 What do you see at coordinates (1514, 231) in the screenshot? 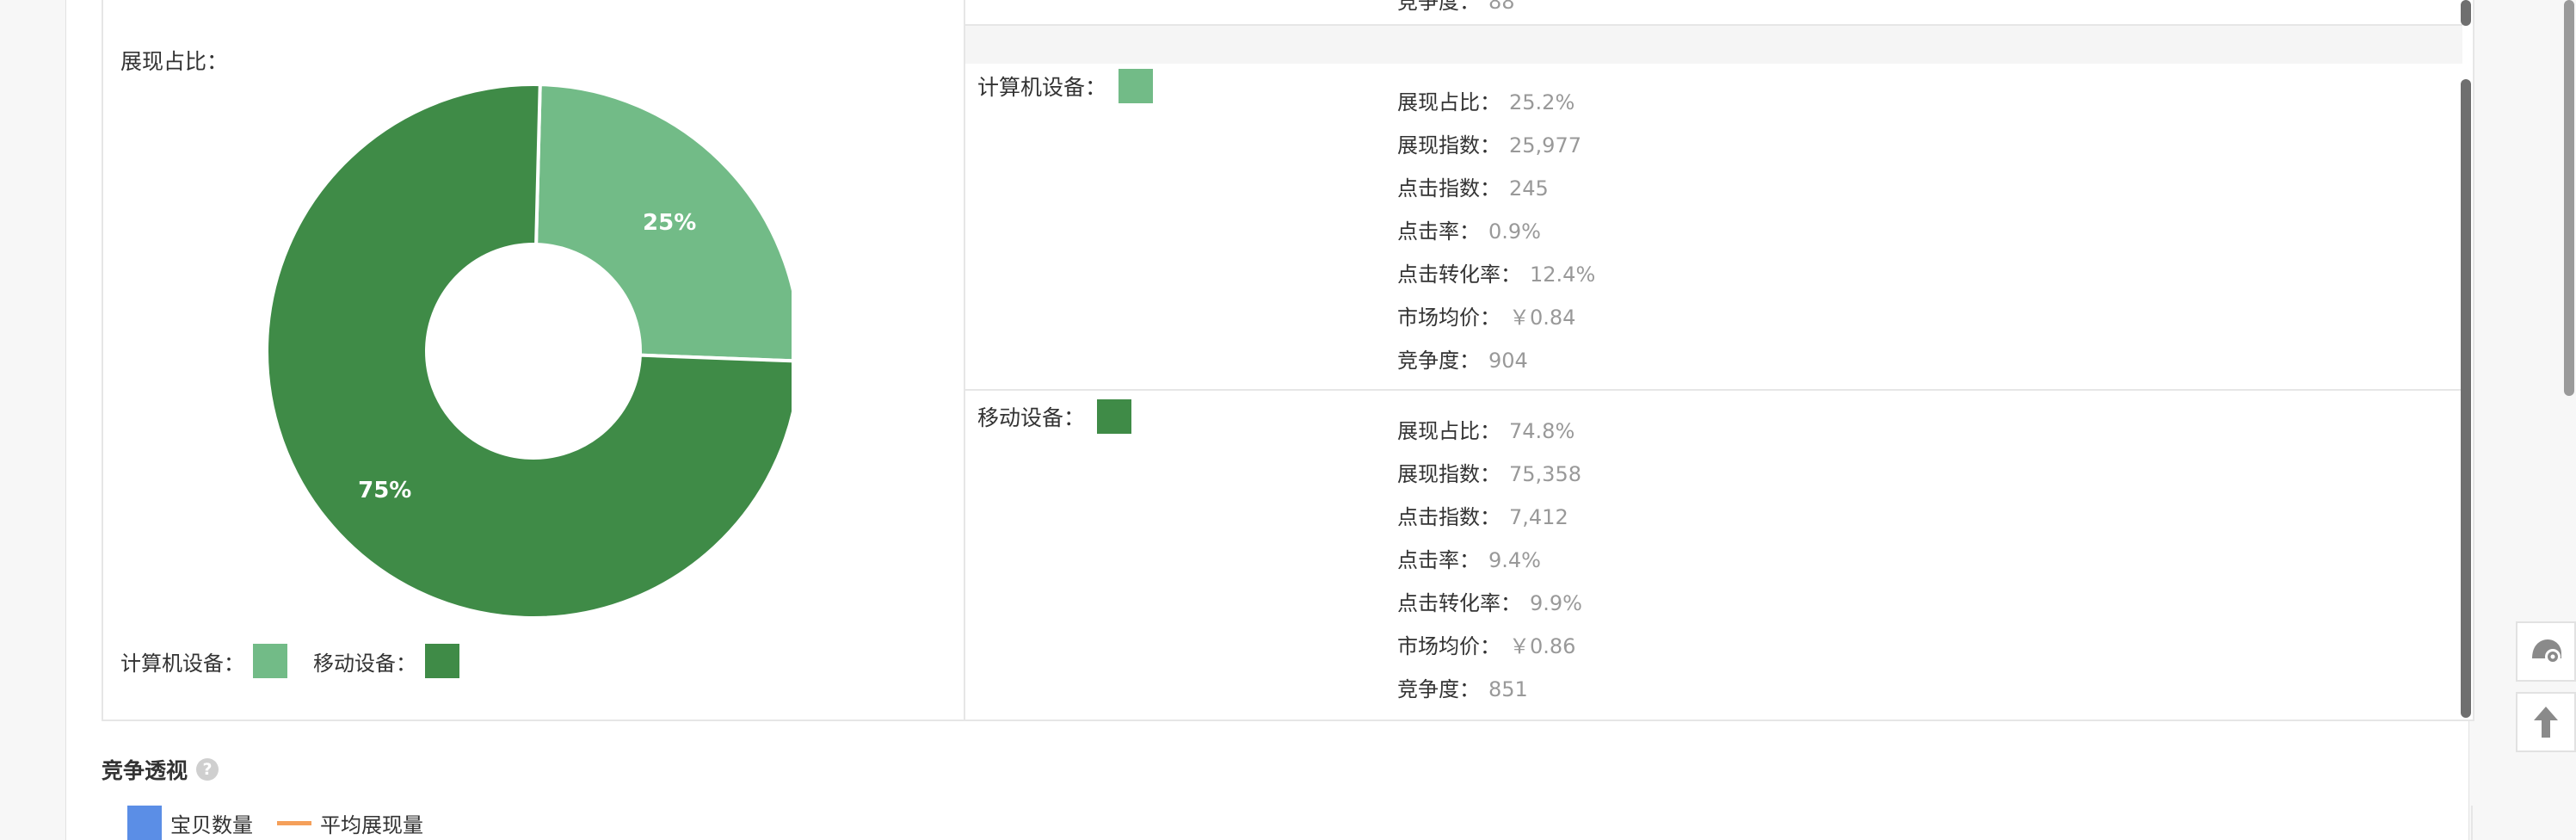
I see `metric-value: 0.9%` at bounding box center [1514, 231].